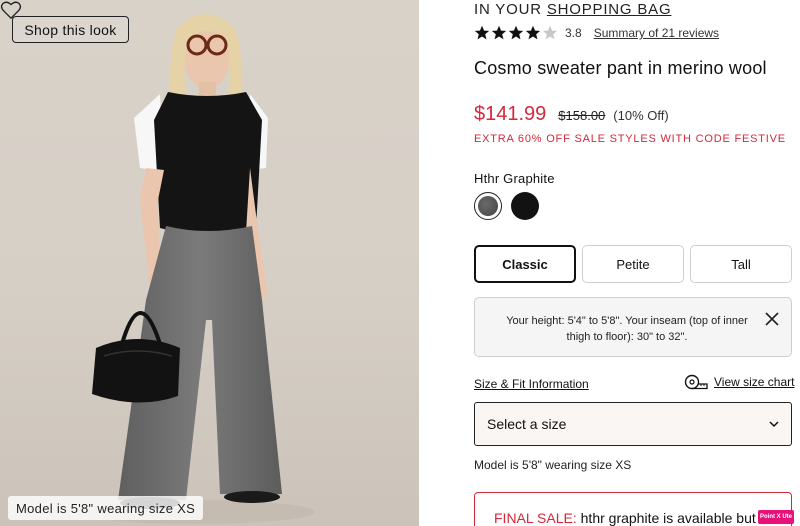 The height and width of the screenshot is (526, 800). I want to click on fit-classic-button: Classic, so click(525, 264).